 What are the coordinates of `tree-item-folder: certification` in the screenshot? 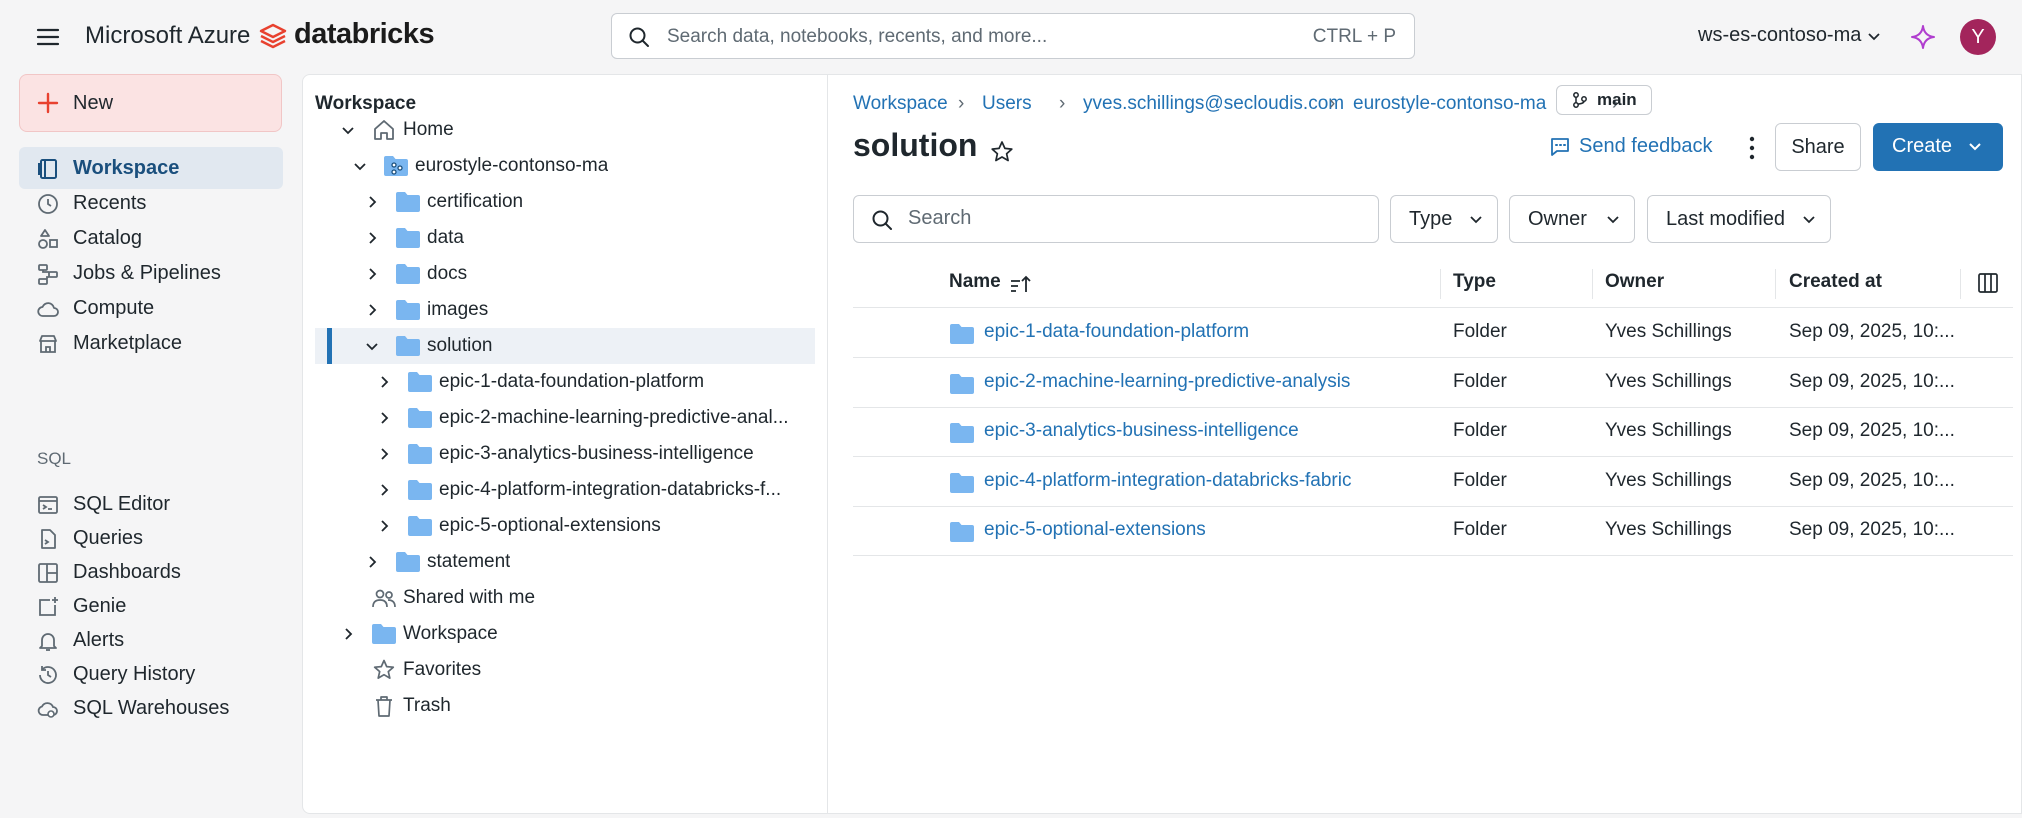 It's located at (559, 202).